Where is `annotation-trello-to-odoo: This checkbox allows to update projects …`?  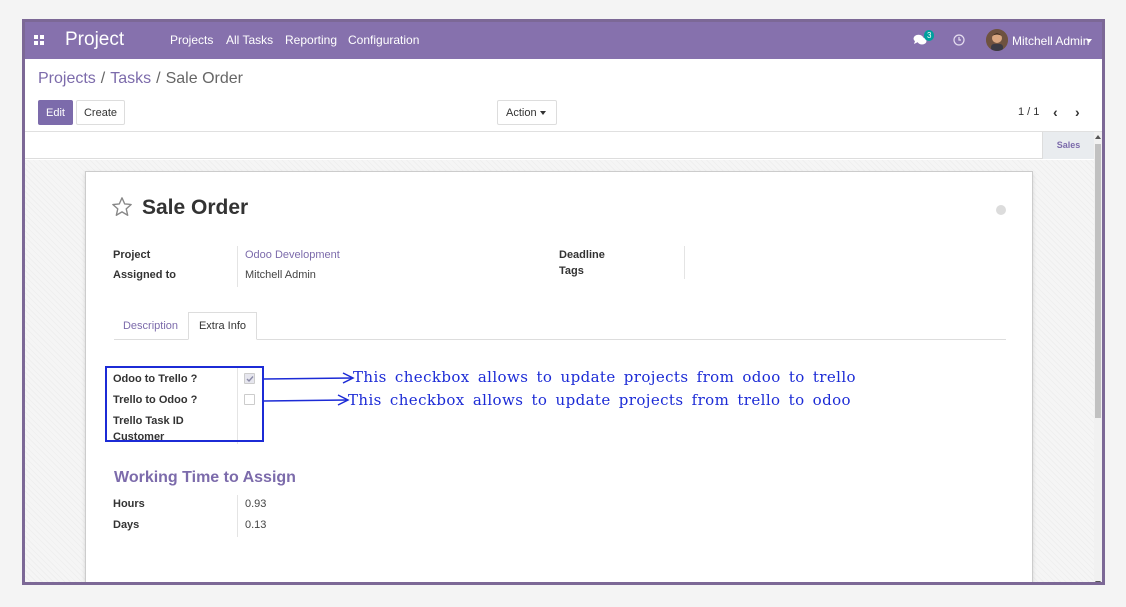
annotation-trello-to-odoo: This checkbox allows to update projects … is located at coordinates (599, 400).